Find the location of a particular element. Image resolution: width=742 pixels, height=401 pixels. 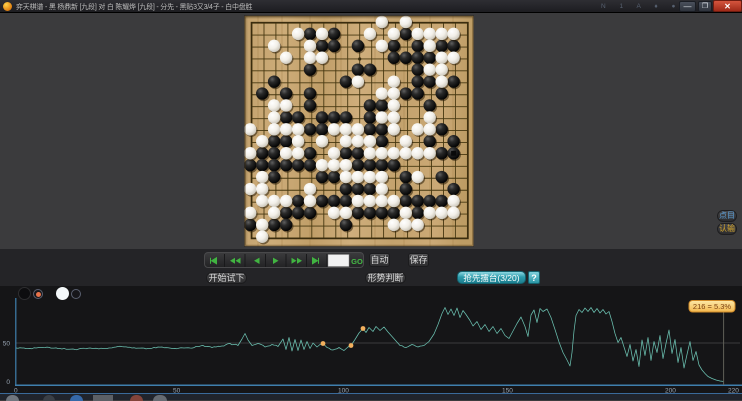

svg-text: 50 is located at coordinates (7, 344).